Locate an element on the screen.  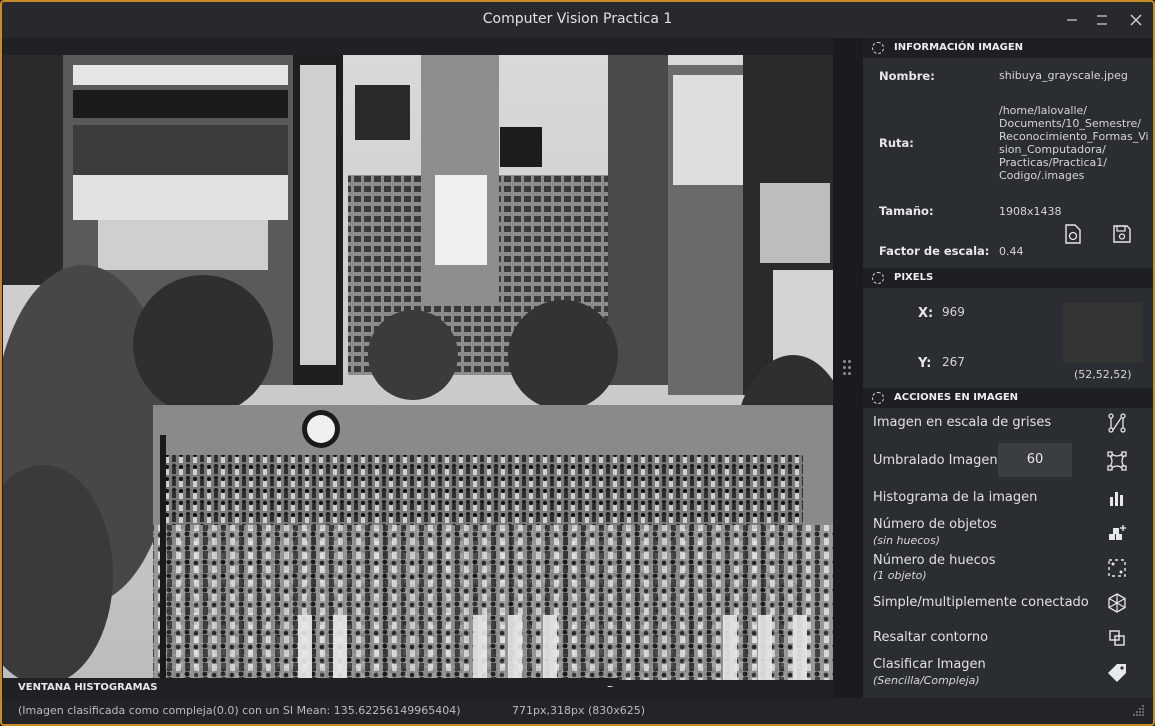
connected-action: Simple/multiplemente conectado is located at coordinates (981, 602).